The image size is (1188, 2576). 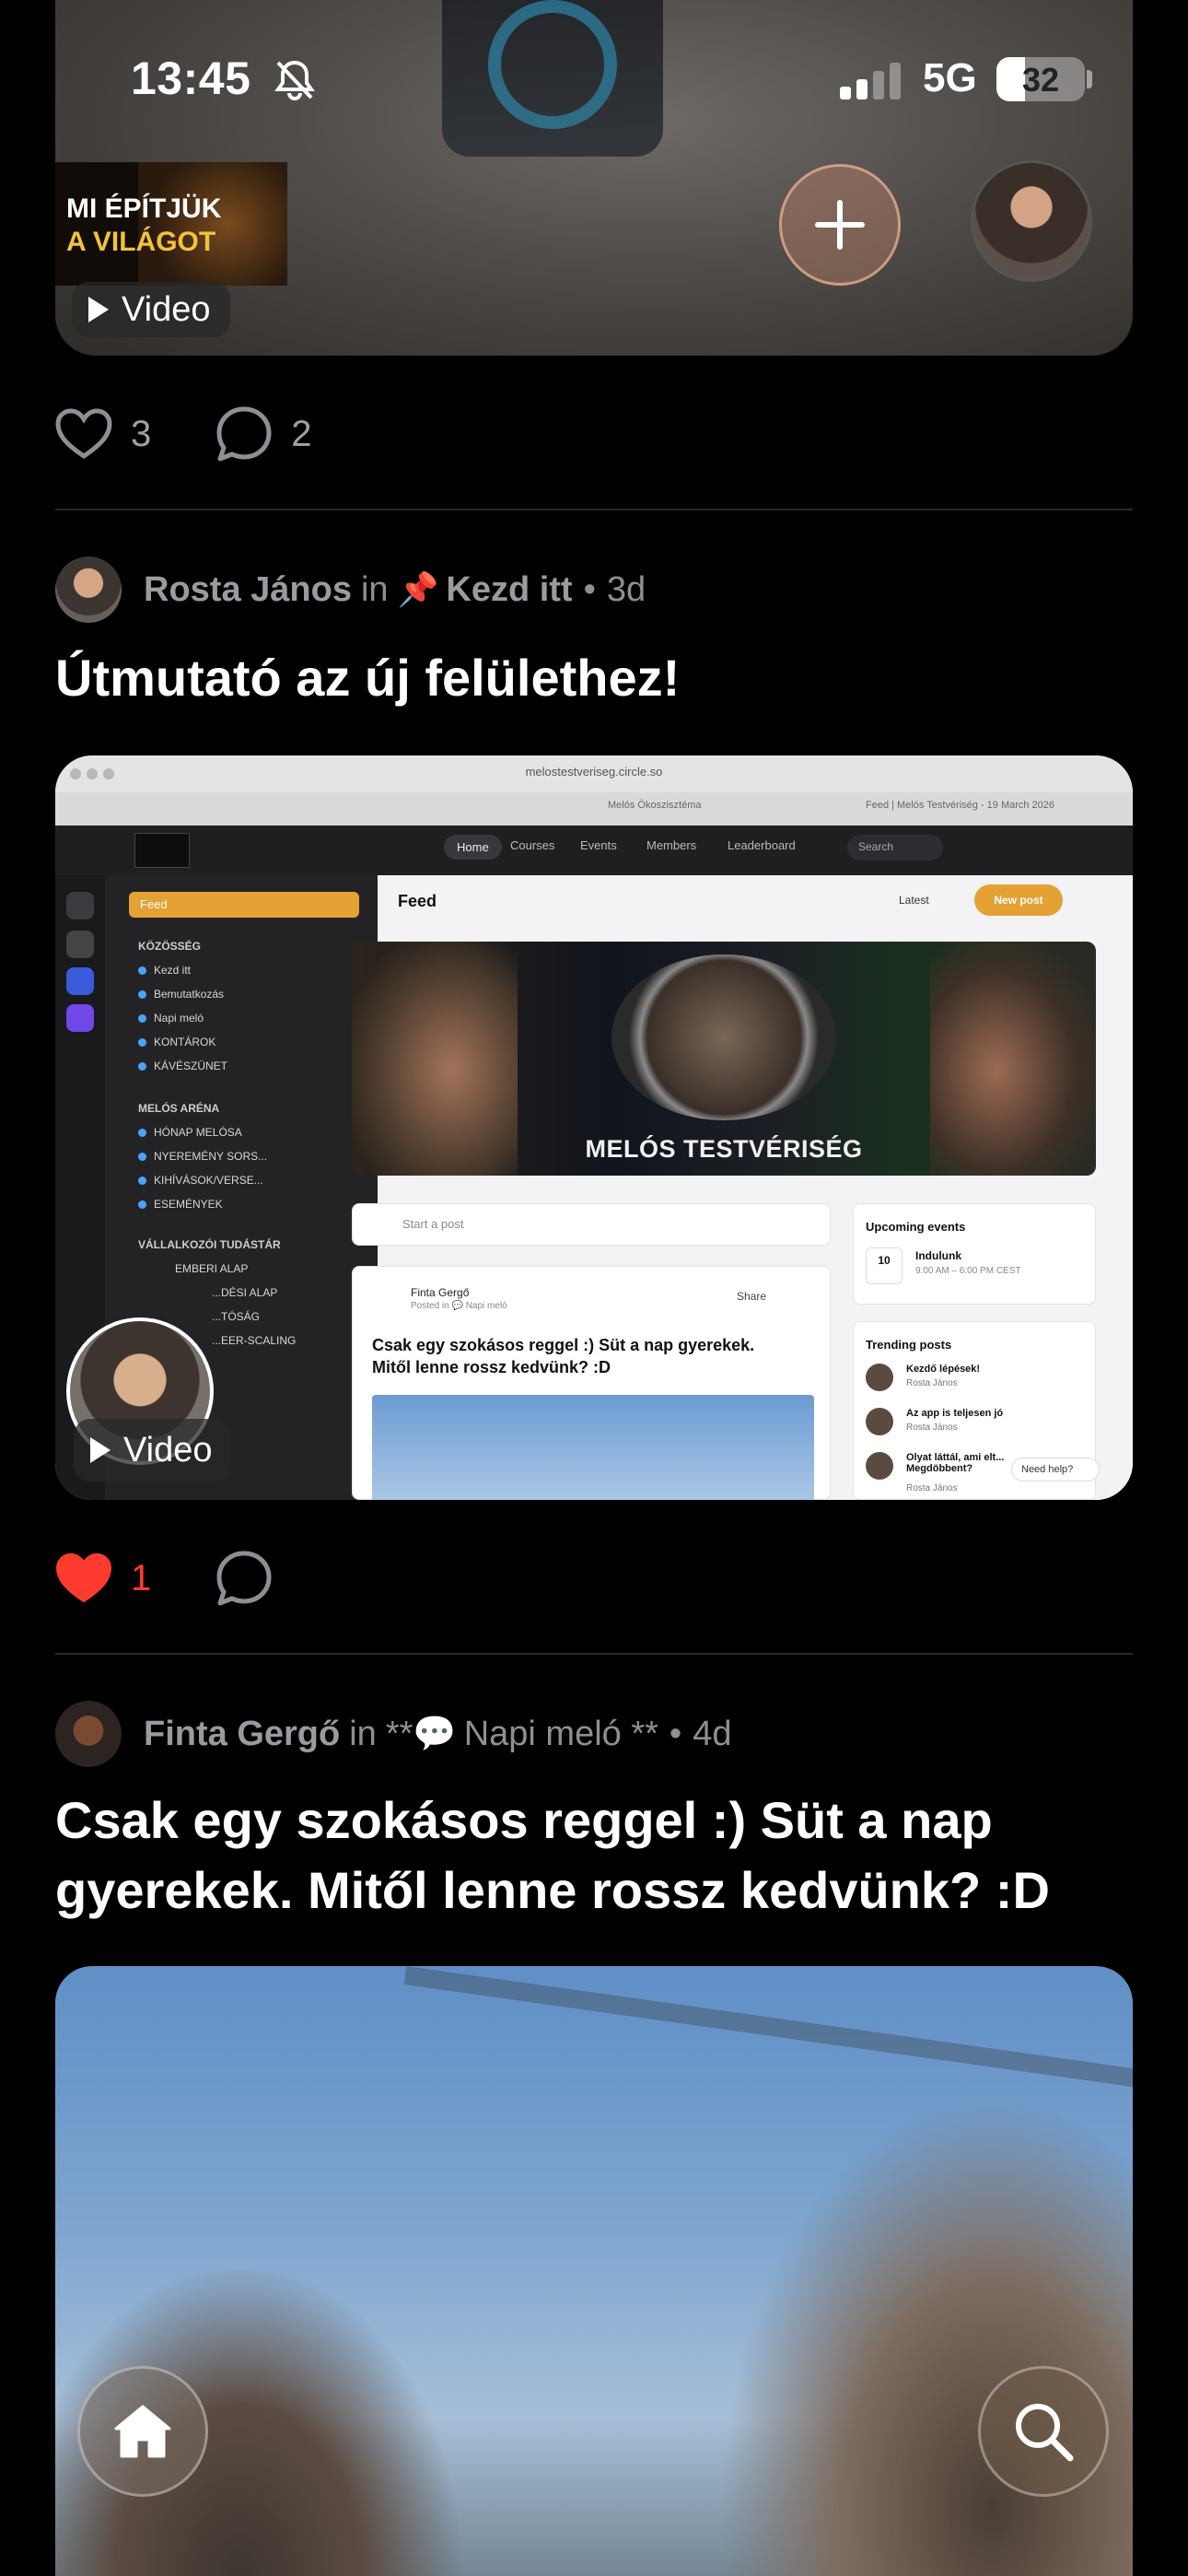 What do you see at coordinates (421, 1734) in the screenshot?
I see `space-prefix: **💬` at bounding box center [421, 1734].